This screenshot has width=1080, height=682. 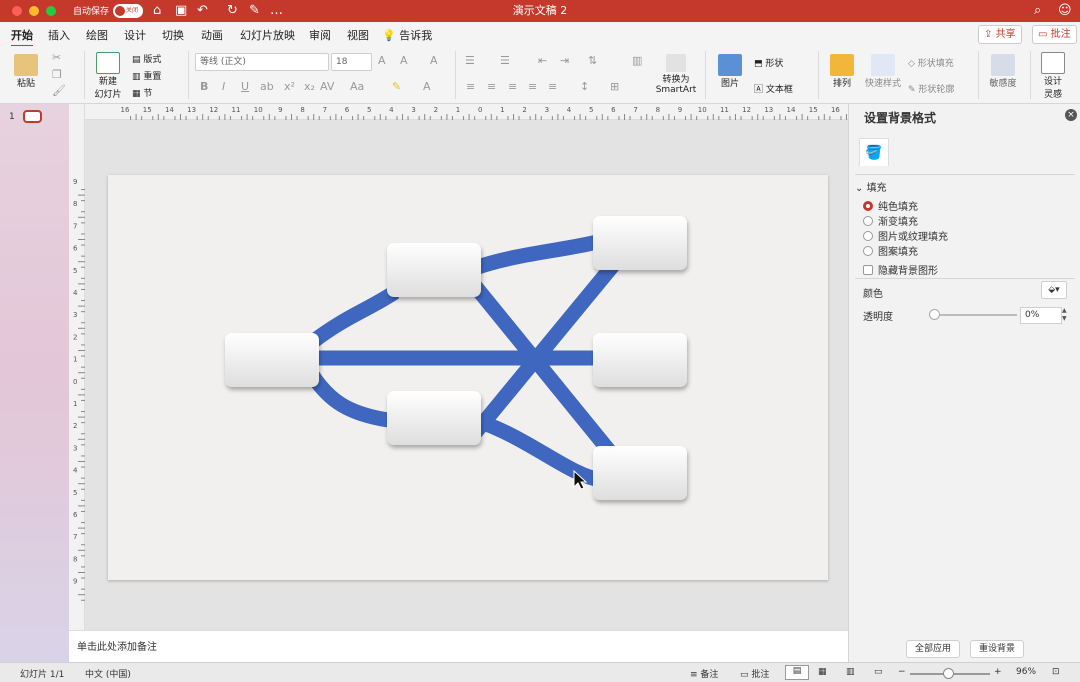 What do you see at coordinates (505, 60) in the screenshot?
I see `numbering-icon: ☰` at bounding box center [505, 60].